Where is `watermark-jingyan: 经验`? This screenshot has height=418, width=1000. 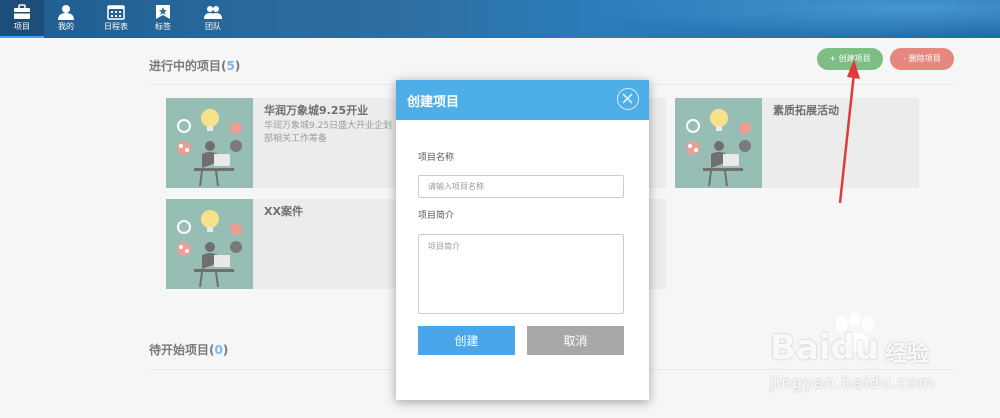 watermark-jingyan: 经验 is located at coordinates (907, 354).